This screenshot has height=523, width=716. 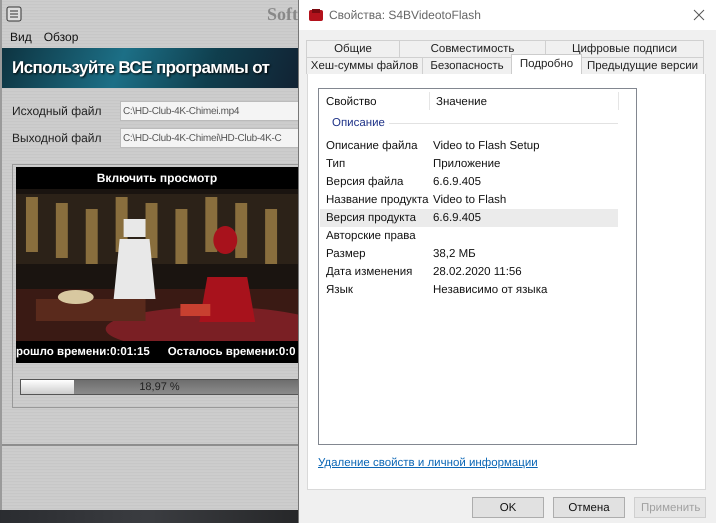 What do you see at coordinates (699, 15) in the screenshot?
I see `close-icon` at bounding box center [699, 15].